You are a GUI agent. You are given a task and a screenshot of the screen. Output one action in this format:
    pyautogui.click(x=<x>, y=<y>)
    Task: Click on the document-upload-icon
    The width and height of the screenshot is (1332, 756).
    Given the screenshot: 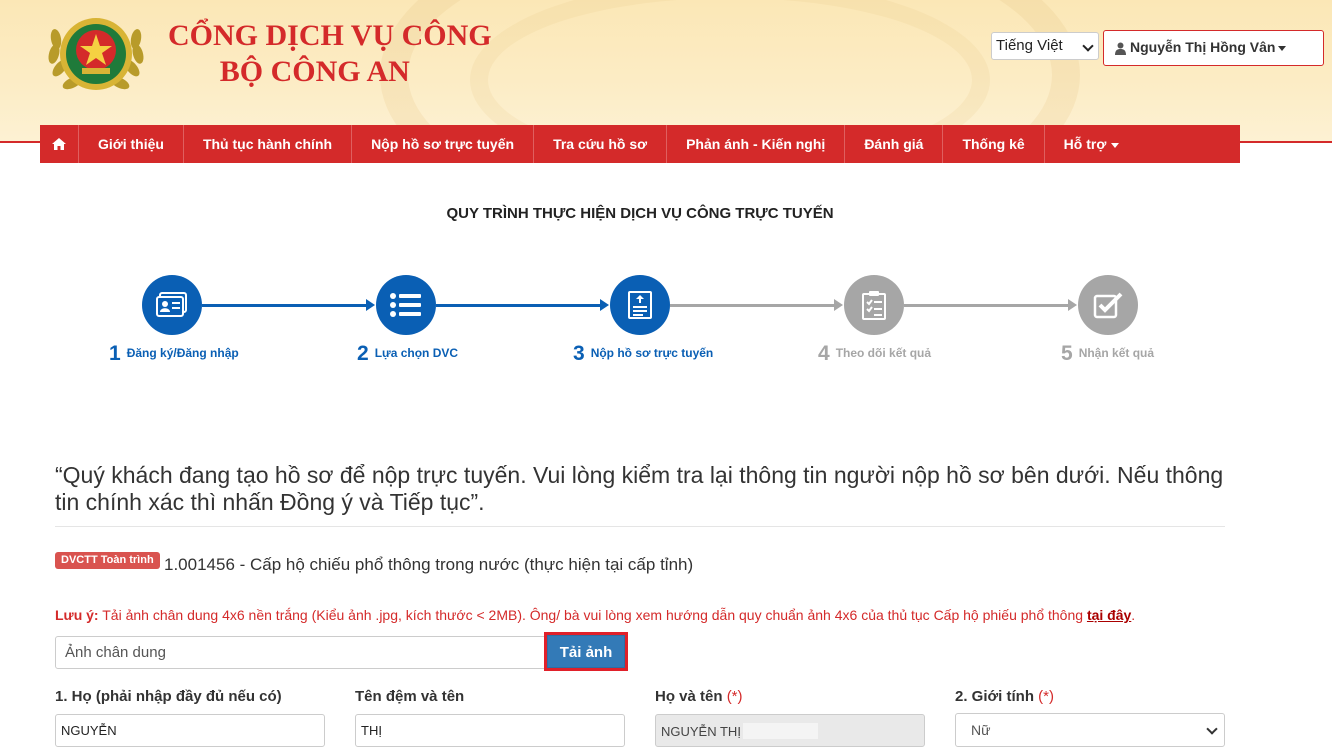 What is the action you would take?
    pyautogui.click(x=640, y=305)
    